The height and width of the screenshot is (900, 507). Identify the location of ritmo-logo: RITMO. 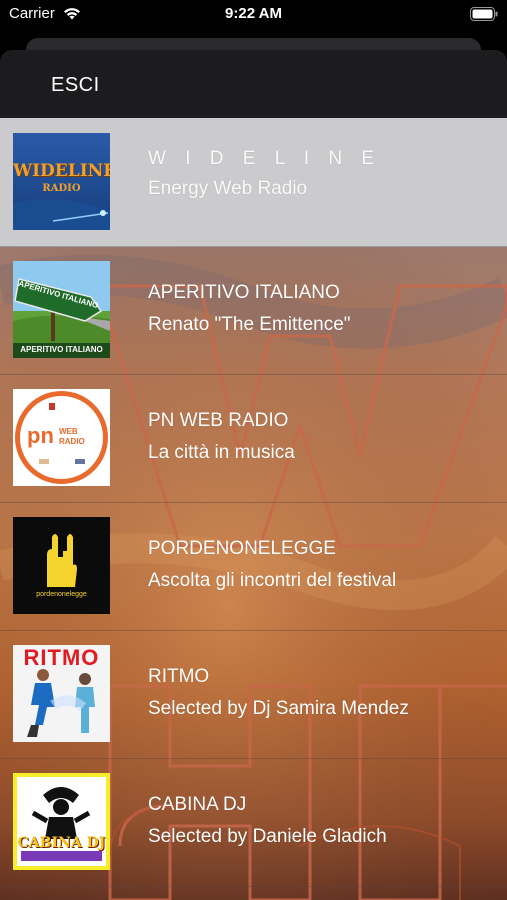
(61, 693).